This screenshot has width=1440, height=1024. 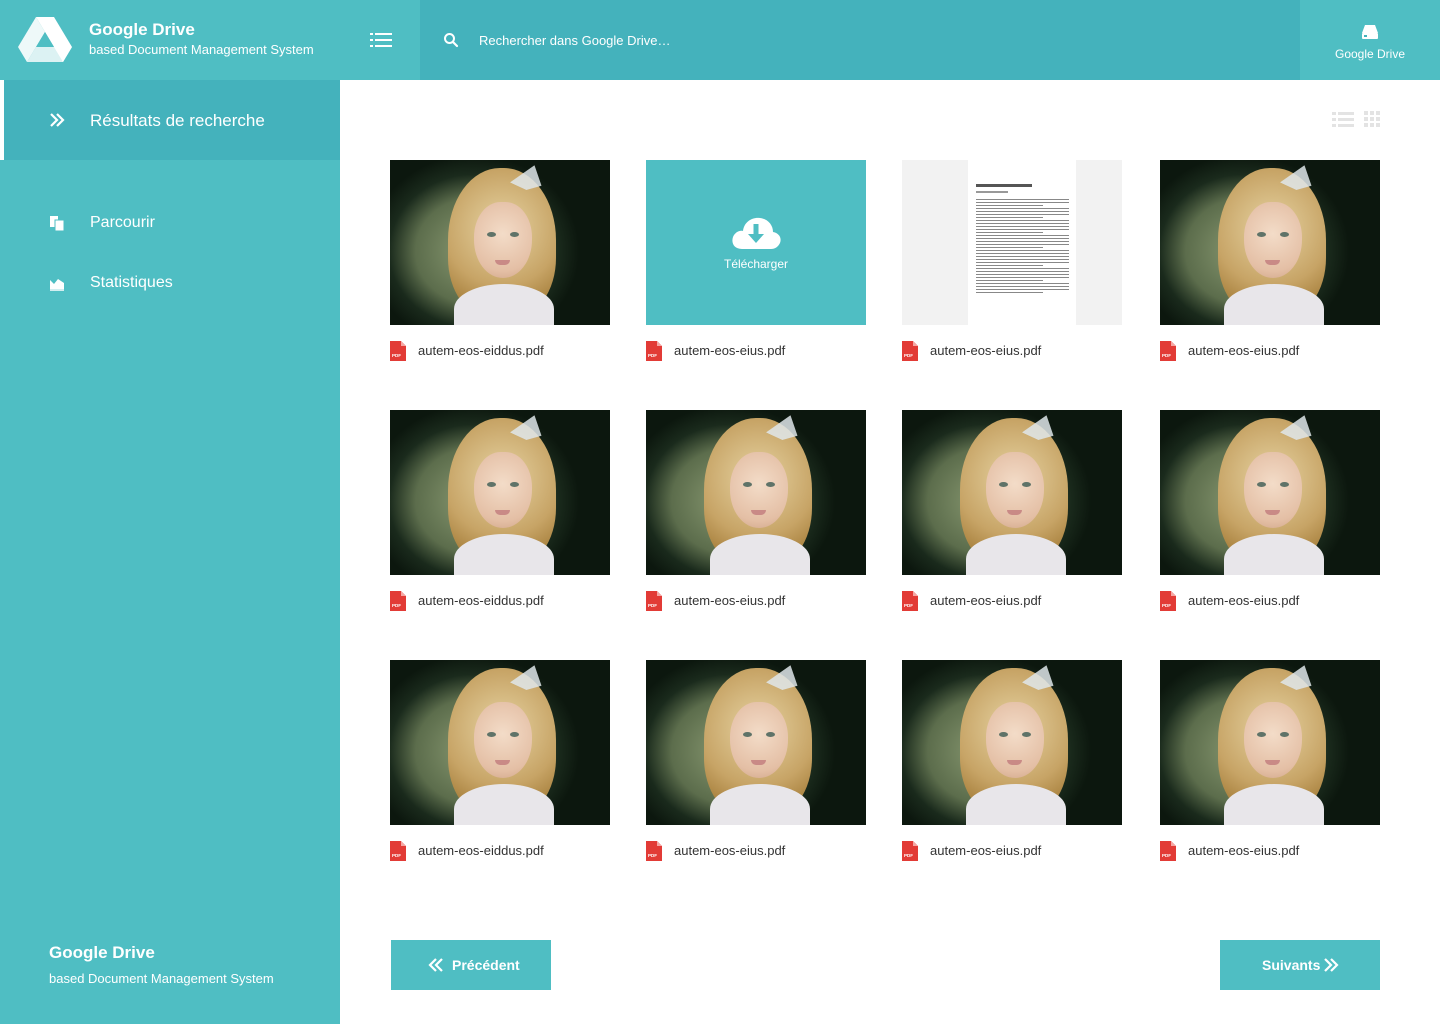 What do you see at coordinates (142, 29) in the screenshot?
I see `brand-title: Google Drive` at bounding box center [142, 29].